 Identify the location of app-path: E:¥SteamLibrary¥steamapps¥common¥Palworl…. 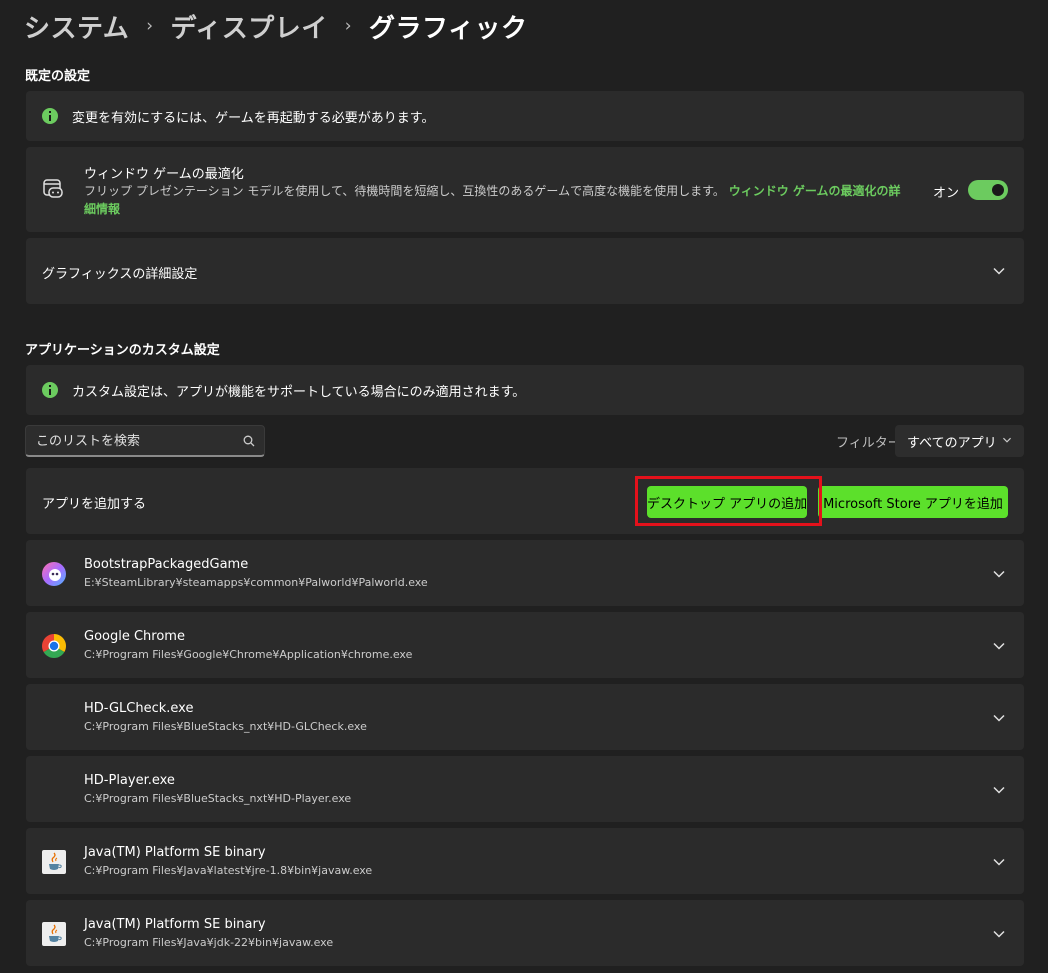
(256, 582).